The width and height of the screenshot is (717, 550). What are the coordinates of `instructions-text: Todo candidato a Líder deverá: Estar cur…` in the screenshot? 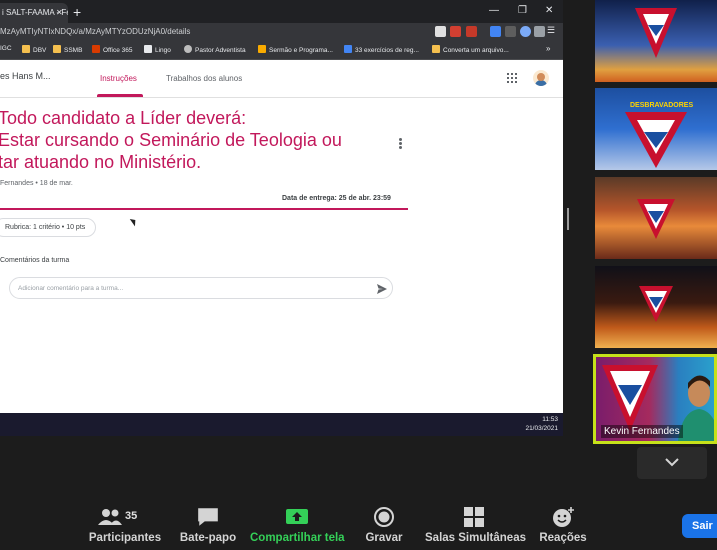 It's located at (171, 140).